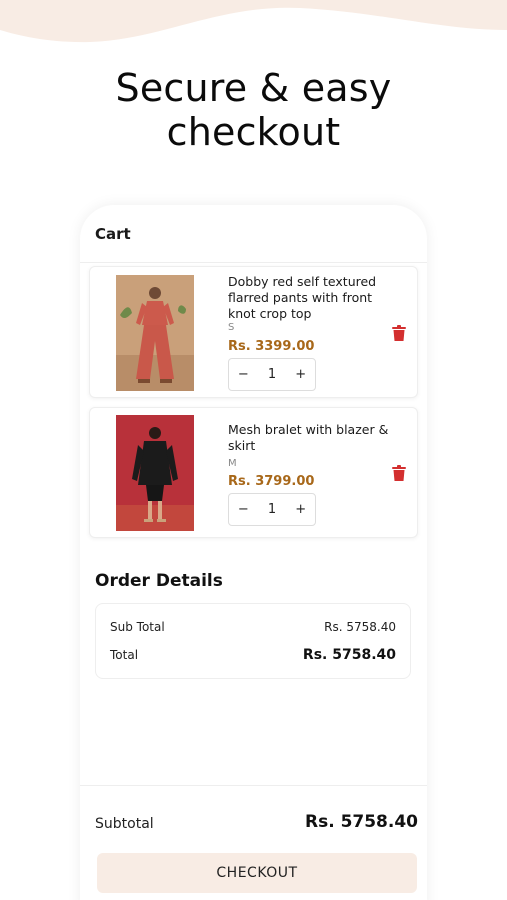  Describe the element at coordinates (253, 88) in the screenshot. I see `headline-line-1: Secure & easy` at that location.